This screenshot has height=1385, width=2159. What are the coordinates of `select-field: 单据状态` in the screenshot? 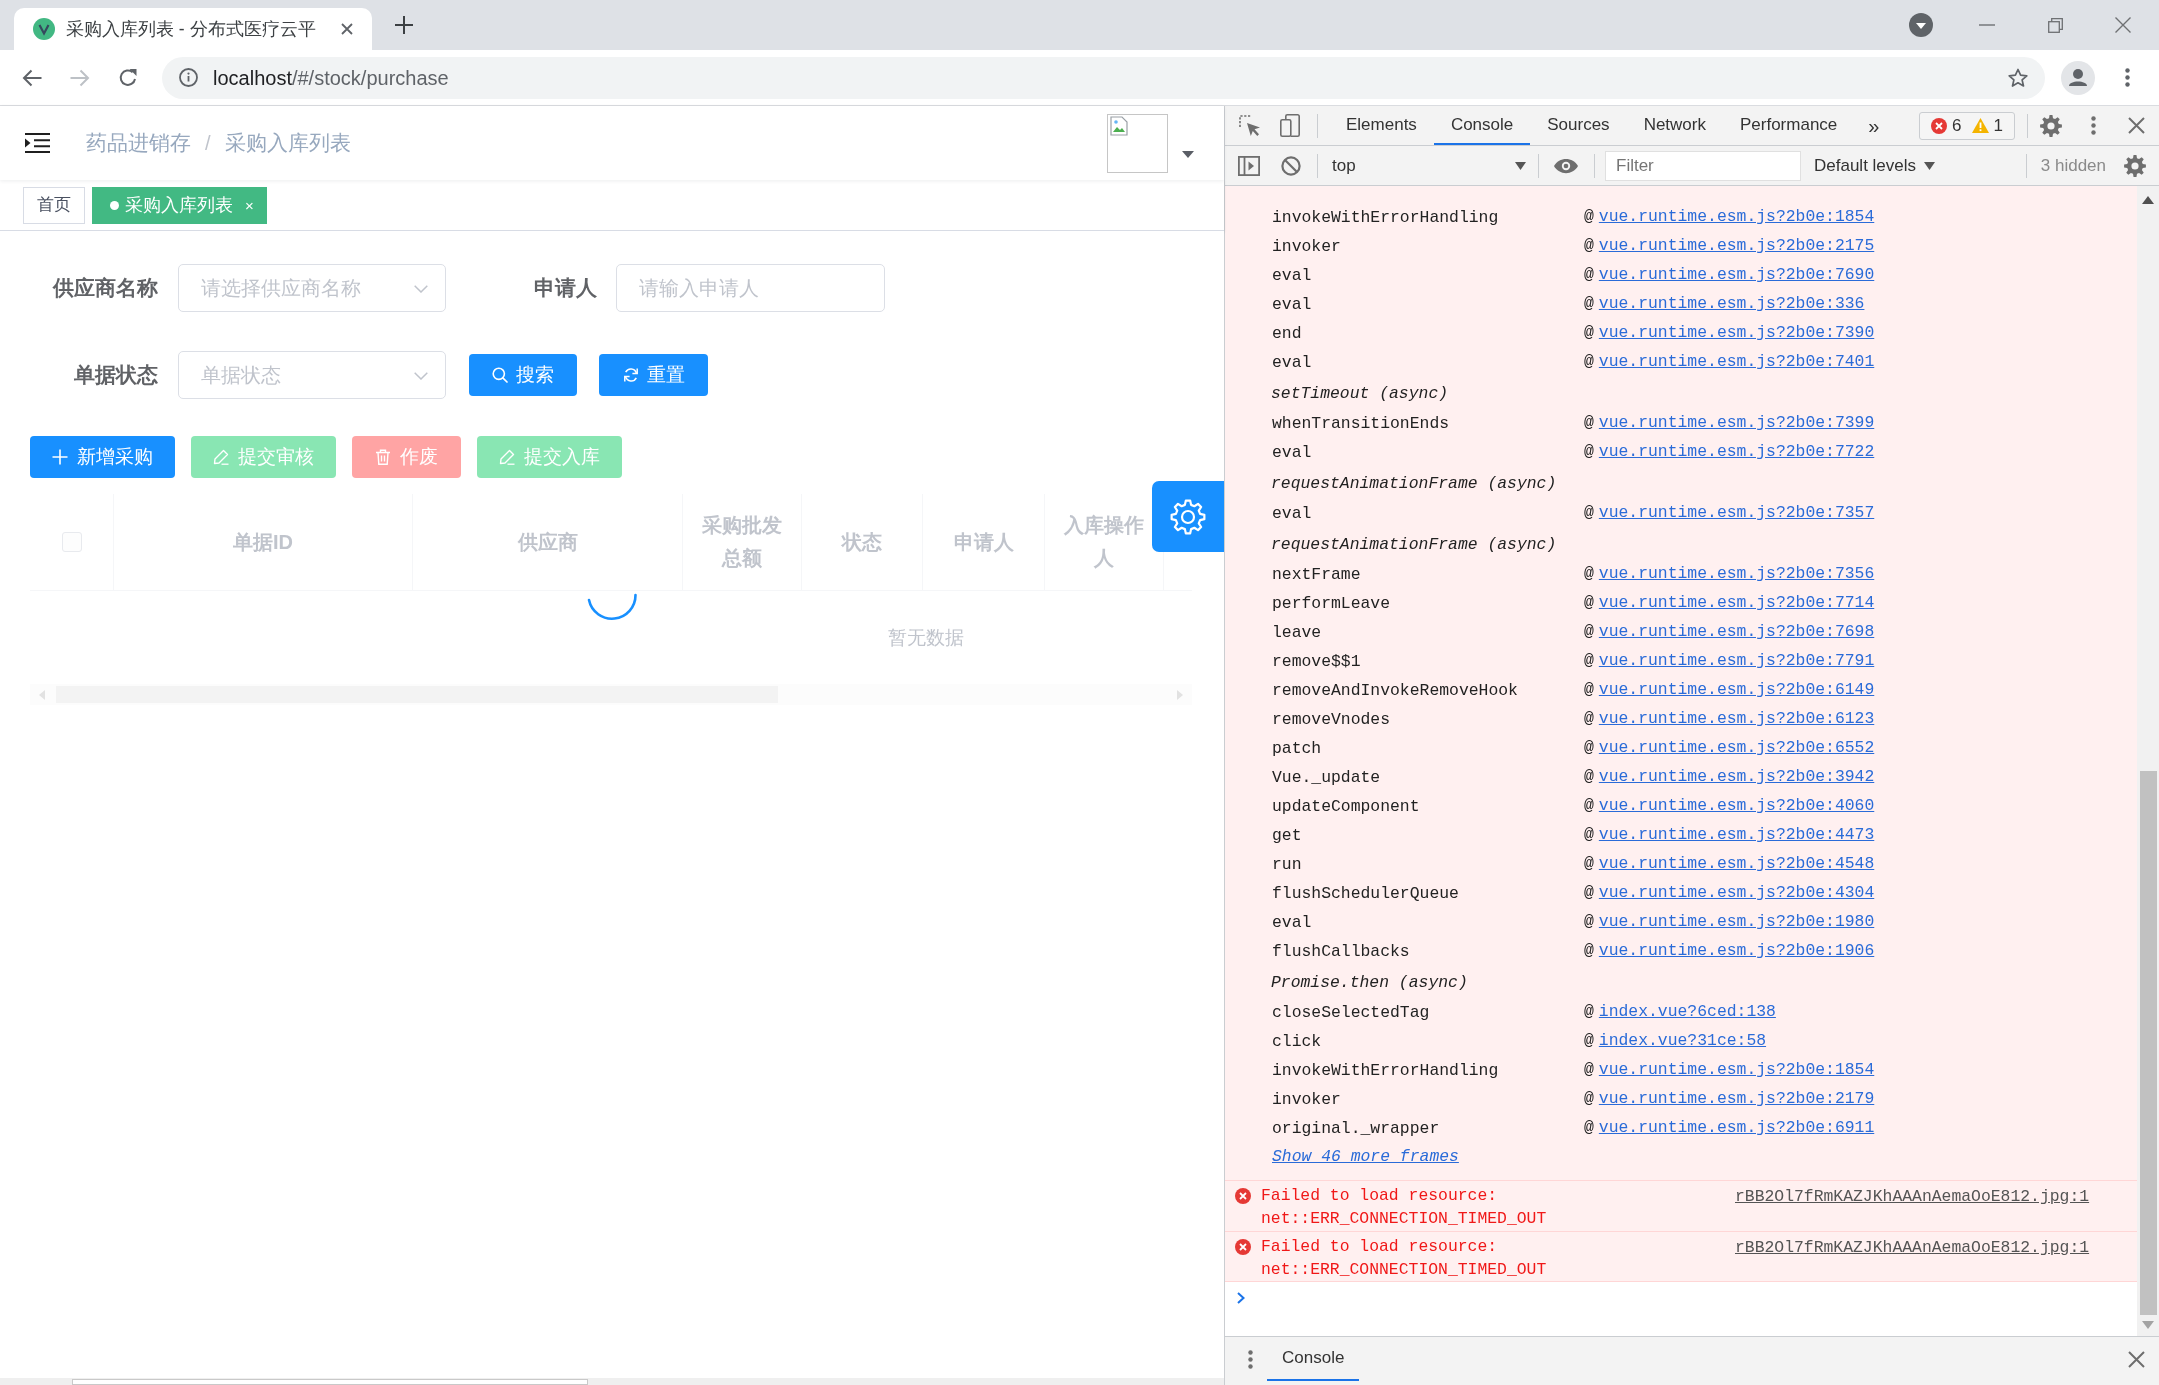 It's located at (312, 375).